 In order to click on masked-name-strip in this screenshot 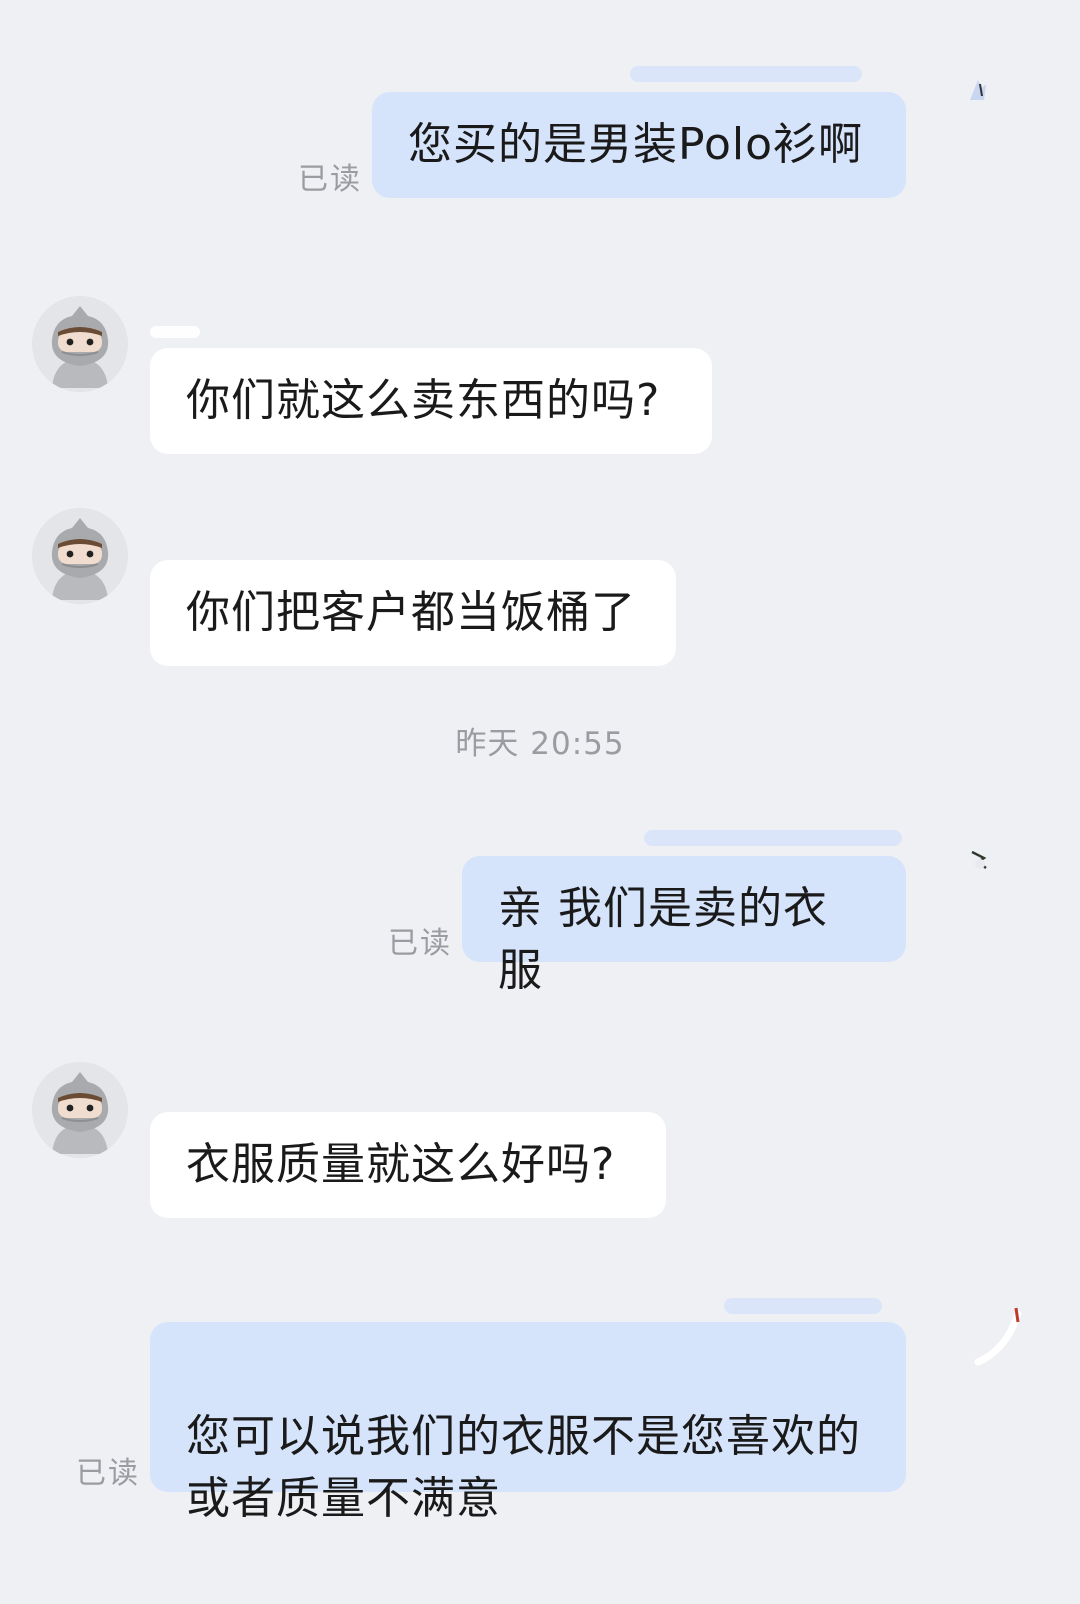, I will do `click(175, 332)`.